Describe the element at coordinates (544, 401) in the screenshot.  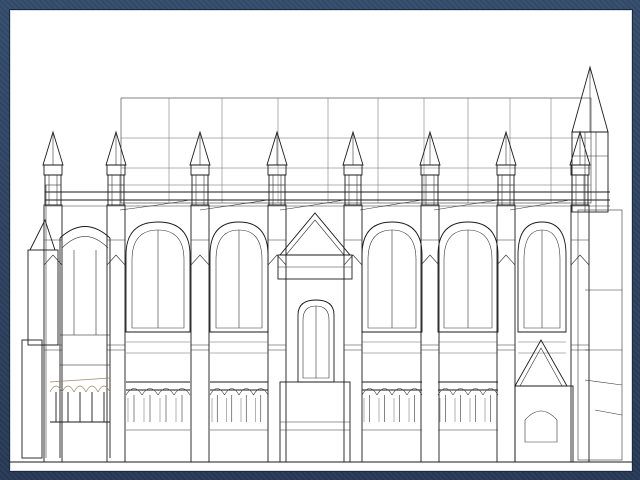
I see `side-chapel-gable` at that location.